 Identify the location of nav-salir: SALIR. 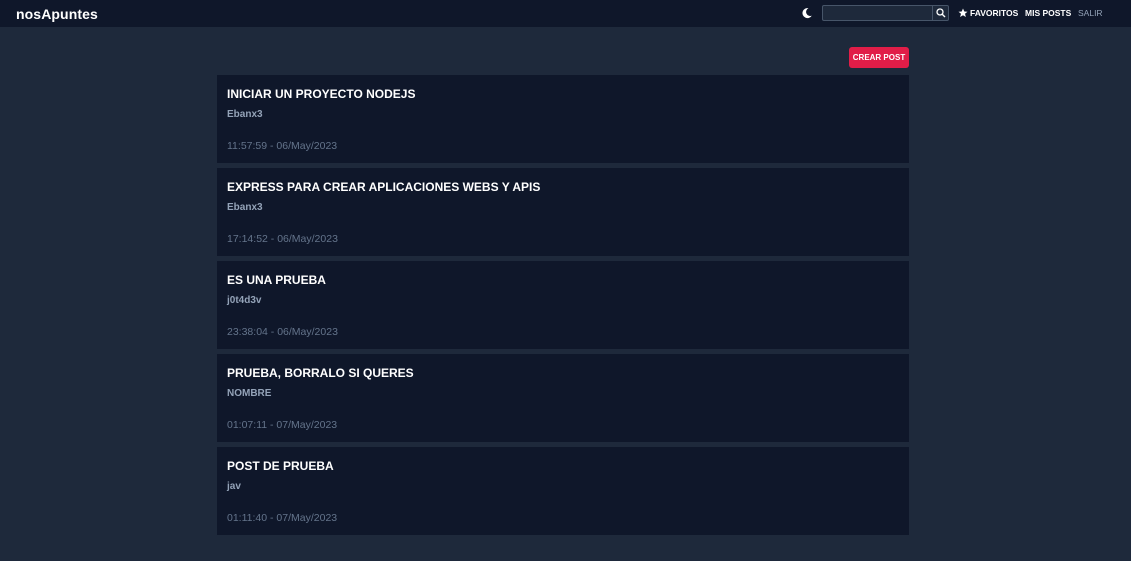
(1090, 13).